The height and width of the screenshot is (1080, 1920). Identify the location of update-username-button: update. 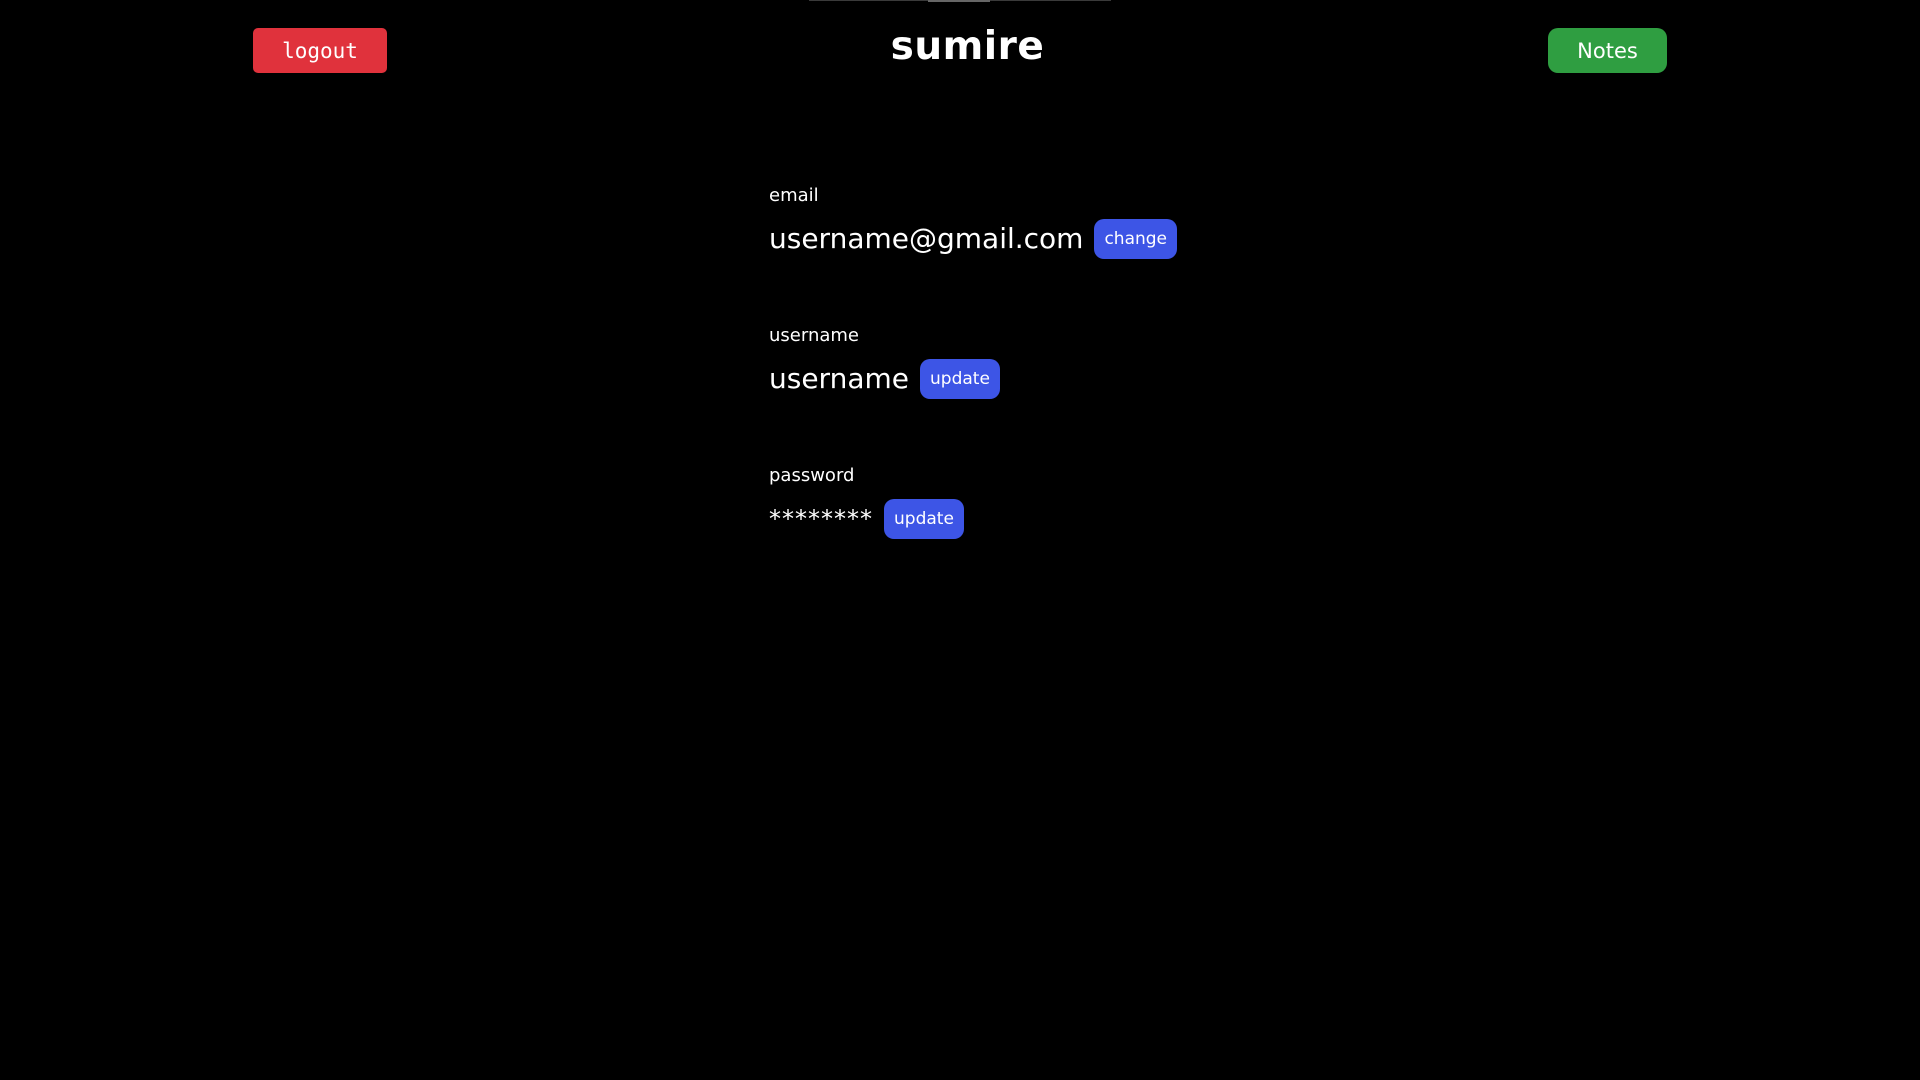
(960, 379).